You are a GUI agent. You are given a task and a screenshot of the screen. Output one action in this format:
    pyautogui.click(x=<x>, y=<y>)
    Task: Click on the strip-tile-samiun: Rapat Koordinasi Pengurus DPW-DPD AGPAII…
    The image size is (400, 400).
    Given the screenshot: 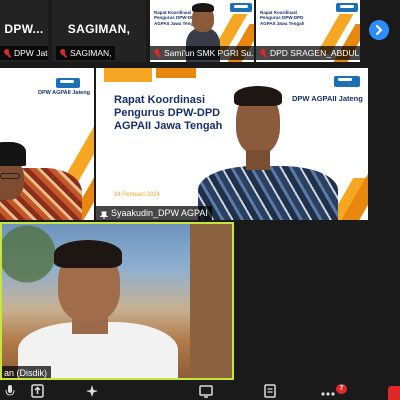 What is the action you would take?
    pyautogui.click(x=202, y=31)
    